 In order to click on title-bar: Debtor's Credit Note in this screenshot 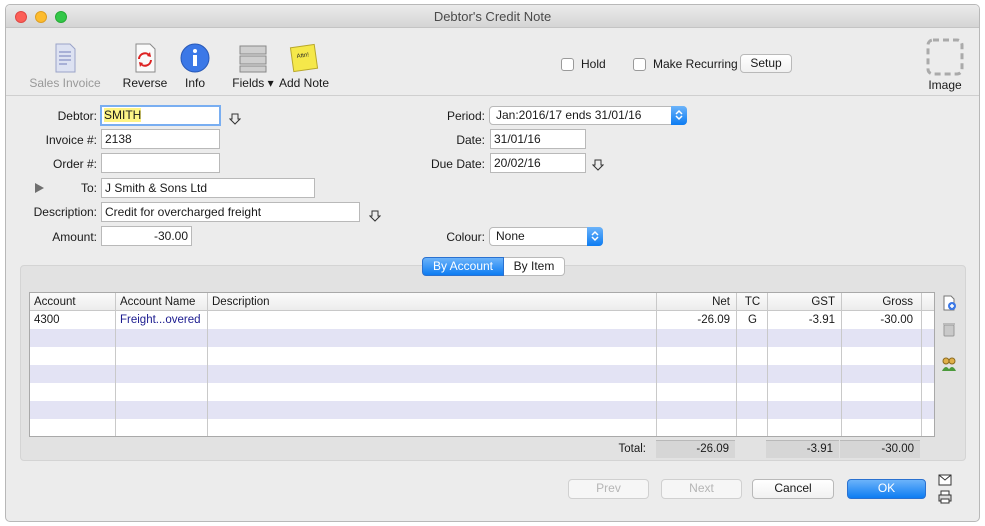, I will do `click(492, 16)`.